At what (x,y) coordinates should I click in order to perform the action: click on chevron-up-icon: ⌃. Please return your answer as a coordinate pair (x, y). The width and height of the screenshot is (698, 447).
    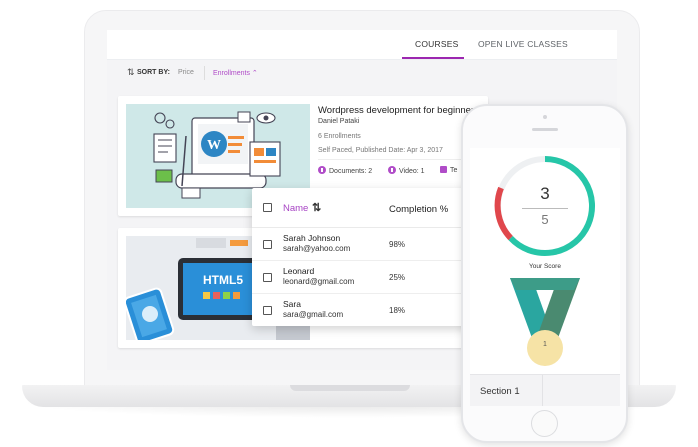
    Looking at the image, I should click on (254, 73).